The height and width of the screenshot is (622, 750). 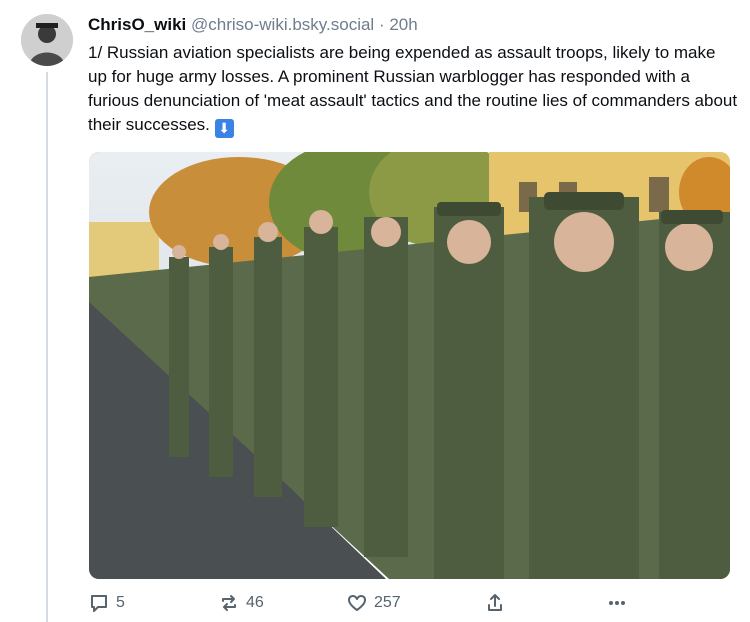 I want to click on more-options-button, so click(x=617, y=603).